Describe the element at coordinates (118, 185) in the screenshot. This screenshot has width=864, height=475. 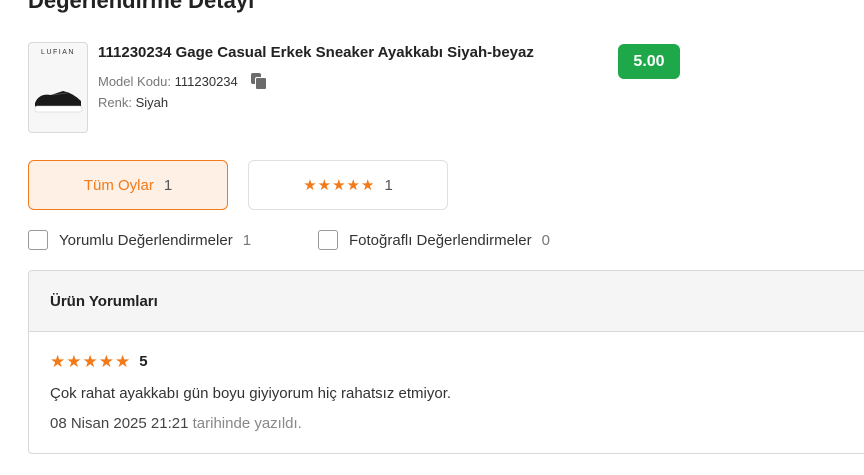
I see `all-ratings-label: Tüm Oylar` at that location.